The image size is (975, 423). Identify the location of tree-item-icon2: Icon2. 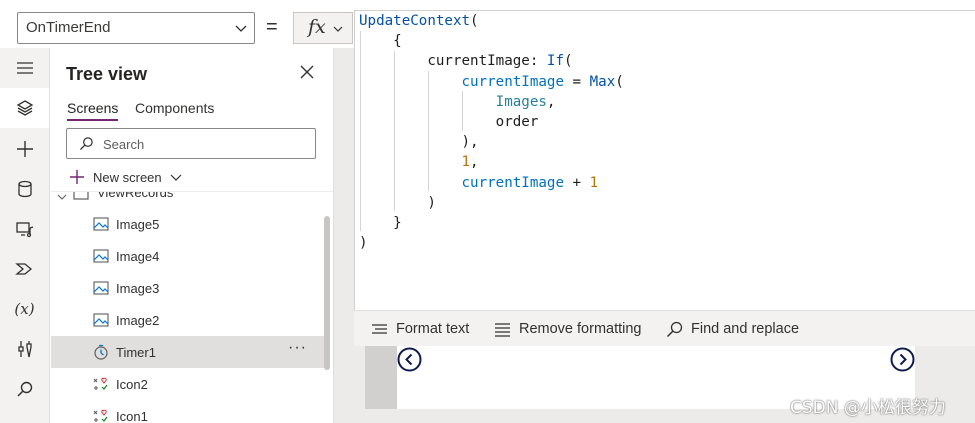
(189, 384).